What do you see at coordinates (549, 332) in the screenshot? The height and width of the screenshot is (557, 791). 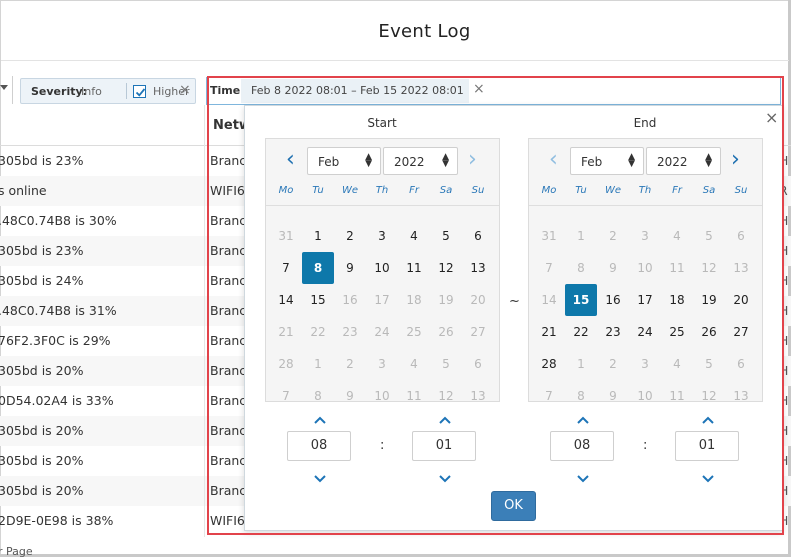 I see `day-cell: 21` at bounding box center [549, 332].